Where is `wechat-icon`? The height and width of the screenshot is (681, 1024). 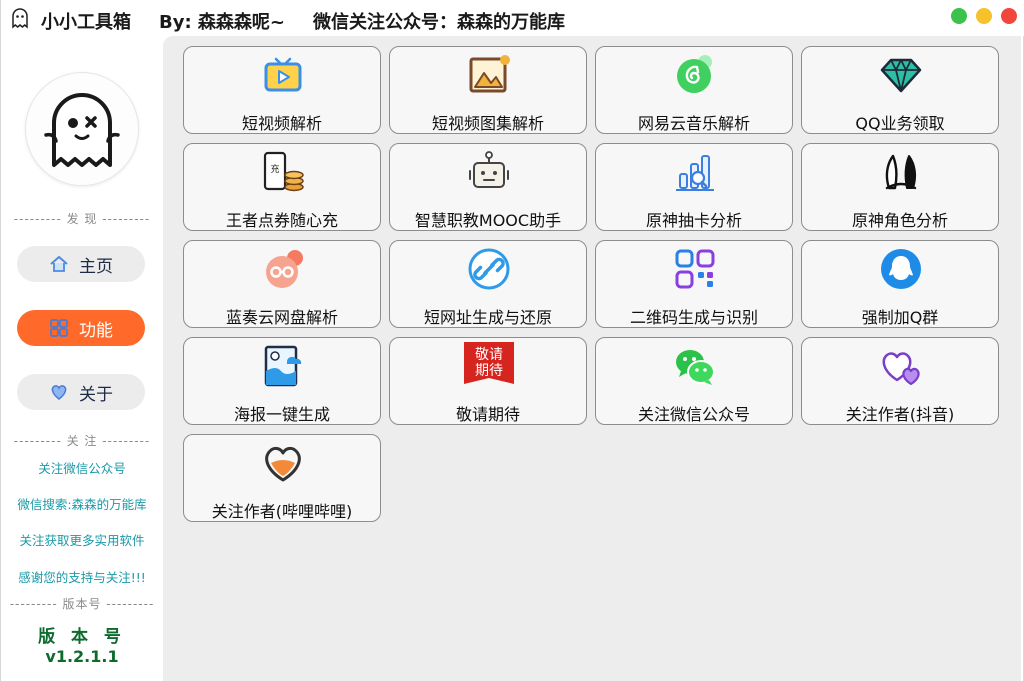
wechat-icon is located at coordinates (695, 367).